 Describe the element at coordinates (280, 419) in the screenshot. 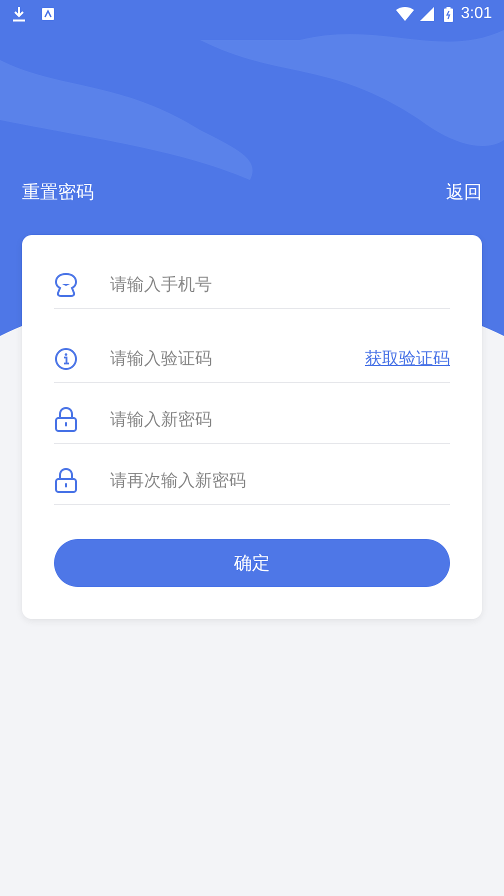

I see `input-field: 请输入新密码` at that location.